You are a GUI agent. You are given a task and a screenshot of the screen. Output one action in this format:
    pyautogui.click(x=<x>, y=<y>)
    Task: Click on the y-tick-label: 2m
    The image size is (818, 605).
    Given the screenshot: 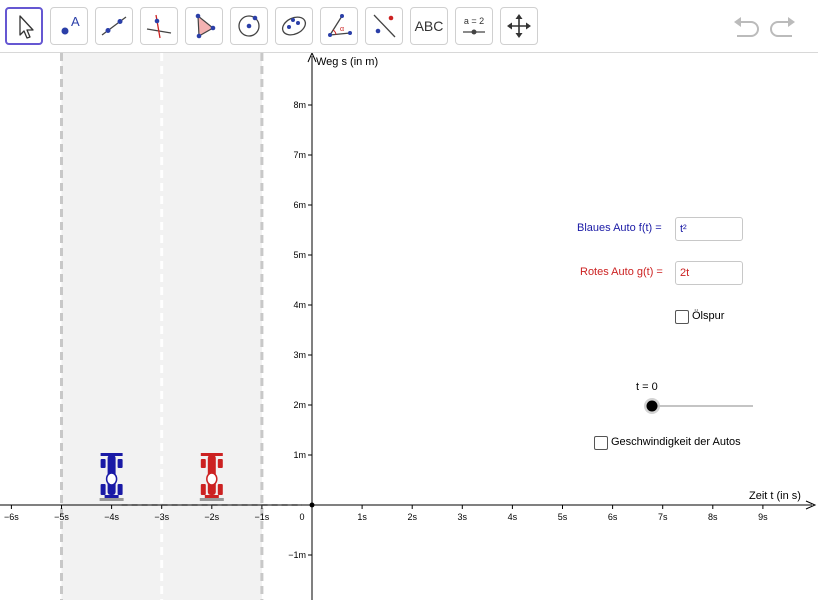 What is the action you would take?
    pyautogui.click(x=299, y=405)
    